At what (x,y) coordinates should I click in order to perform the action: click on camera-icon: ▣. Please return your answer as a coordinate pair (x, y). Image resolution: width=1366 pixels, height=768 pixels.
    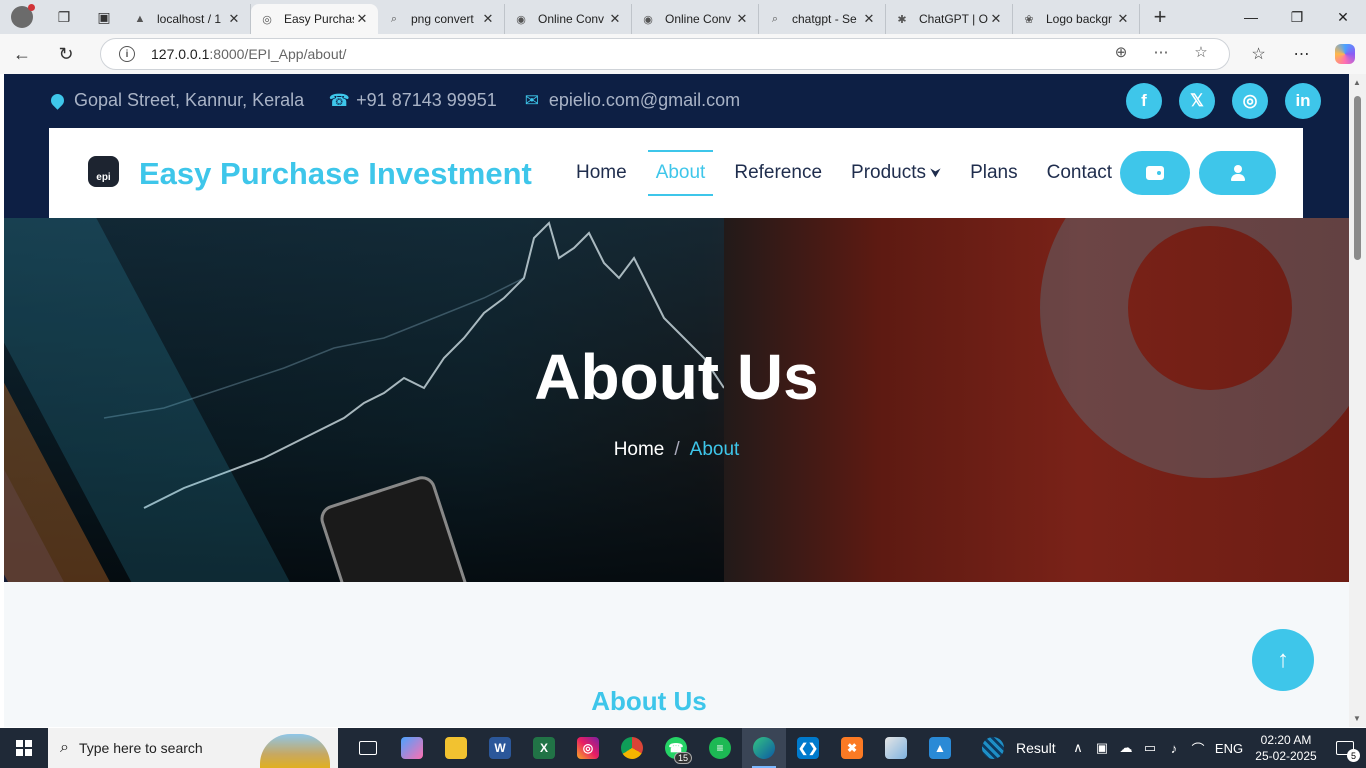
    Looking at the image, I should click on (1102, 748).